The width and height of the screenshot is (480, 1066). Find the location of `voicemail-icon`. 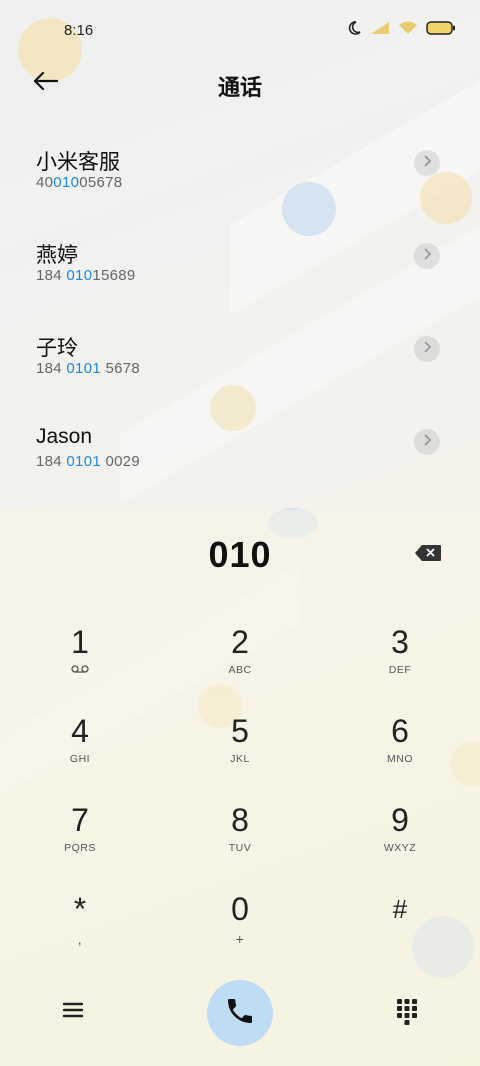

voicemail-icon is located at coordinates (80, 670).